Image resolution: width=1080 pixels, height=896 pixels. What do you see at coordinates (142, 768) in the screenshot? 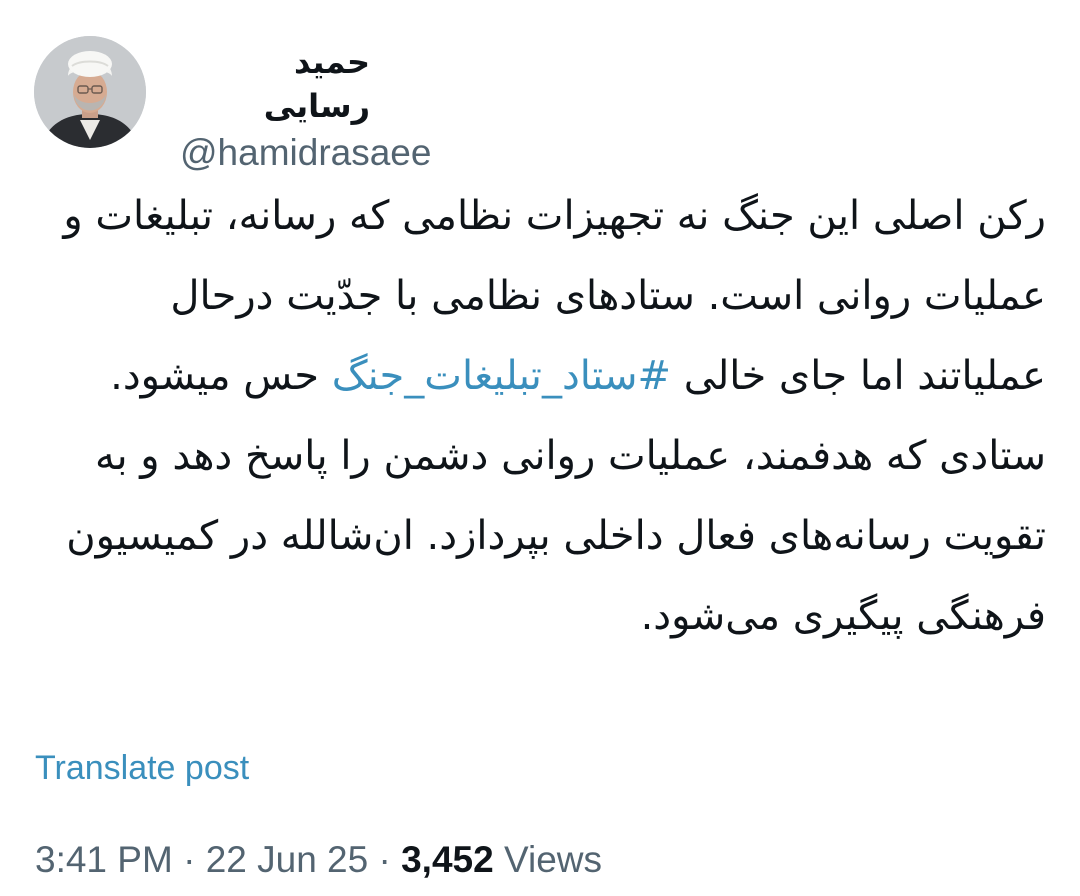
I see `translate-post-link: Translate post` at bounding box center [142, 768].